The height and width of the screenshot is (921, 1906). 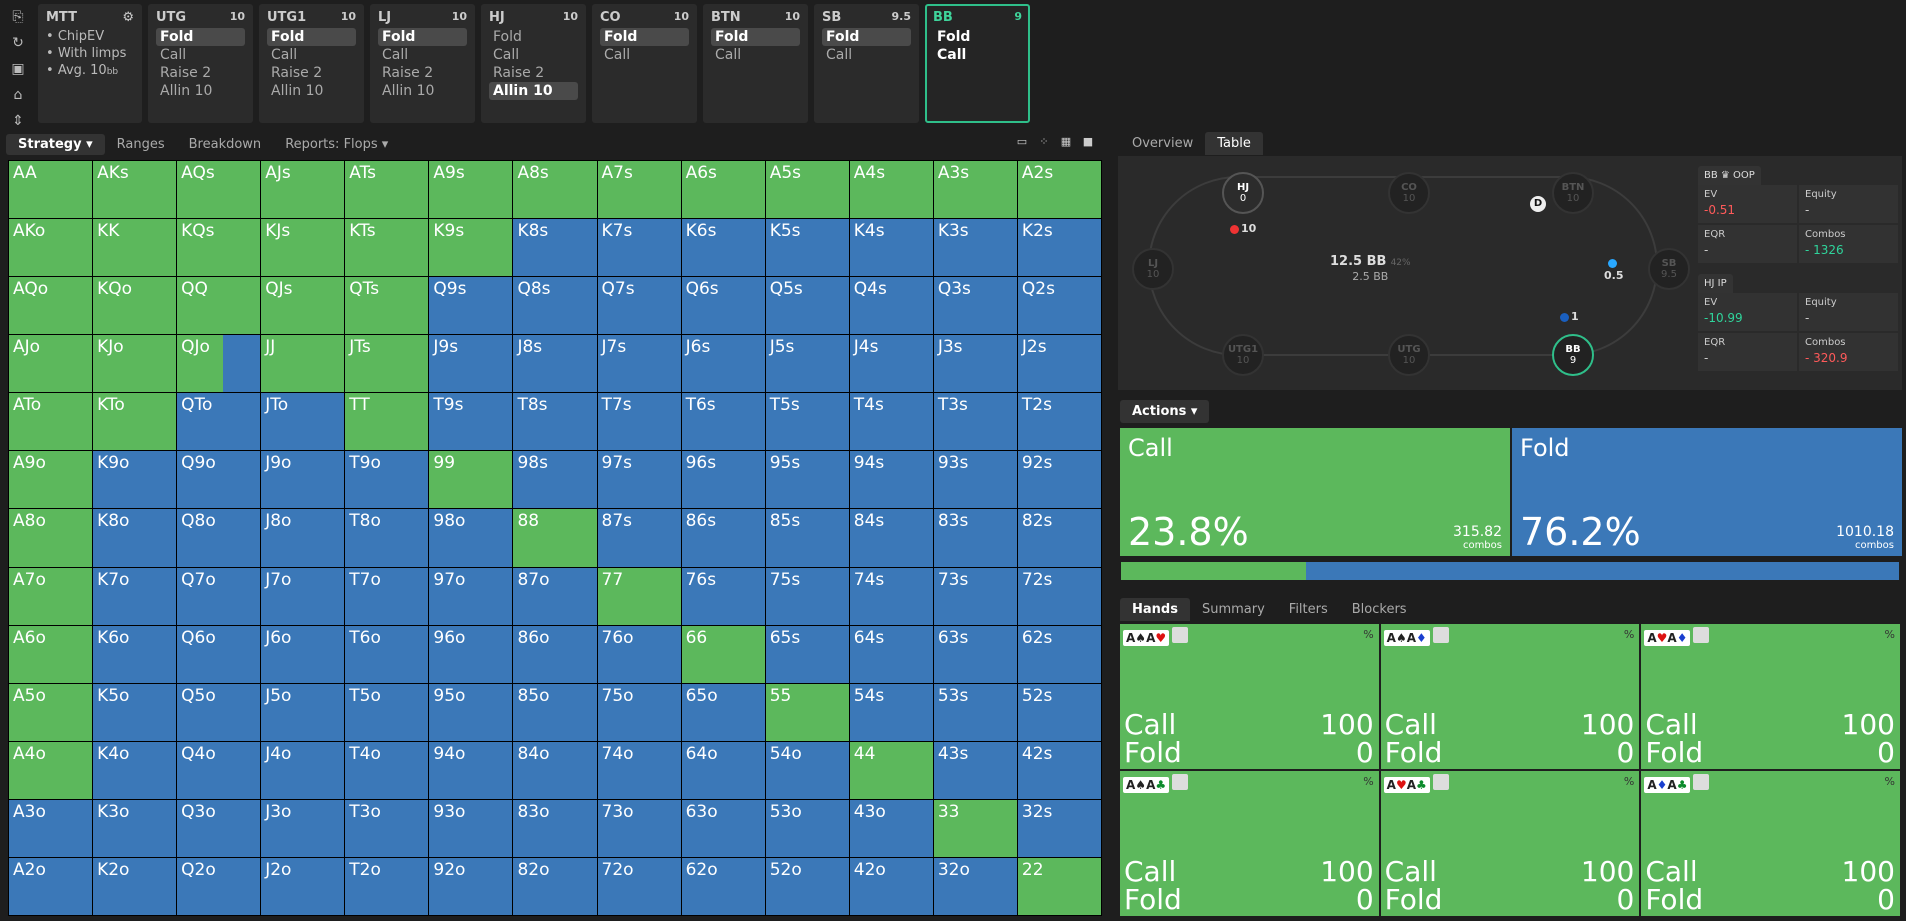 I want to click on hand-cell: A5s, so click(x=807, y=190).